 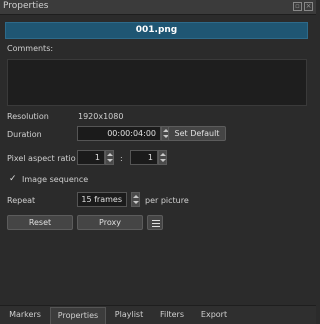 What do you see at coordinates (156, 30) in the screenshot?
I see `clip-name-field: 001.png` at bounding box center [156, 30].